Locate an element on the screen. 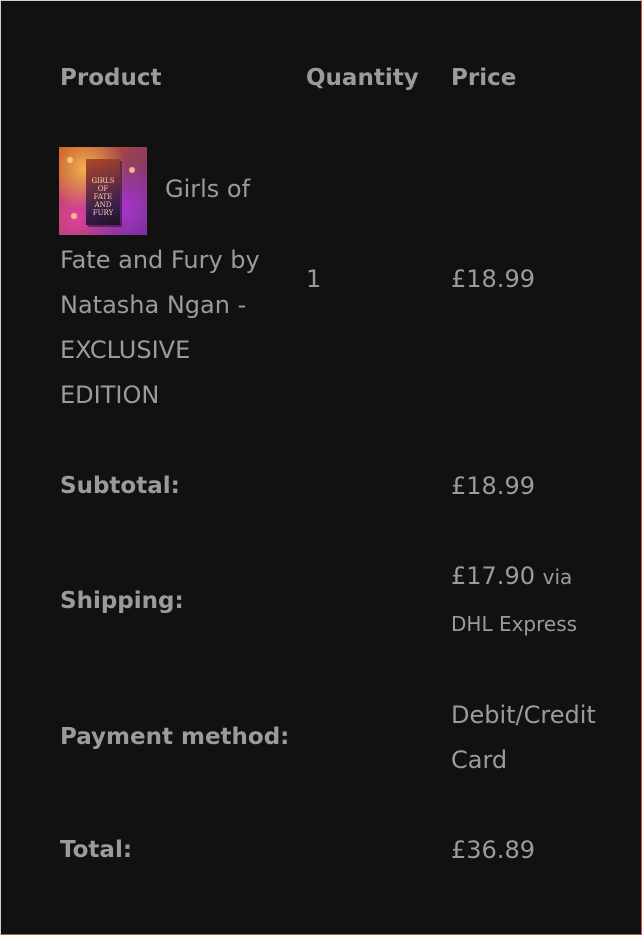  product-name-line: Natasha Ngan - is located at coordinates (153, 305).